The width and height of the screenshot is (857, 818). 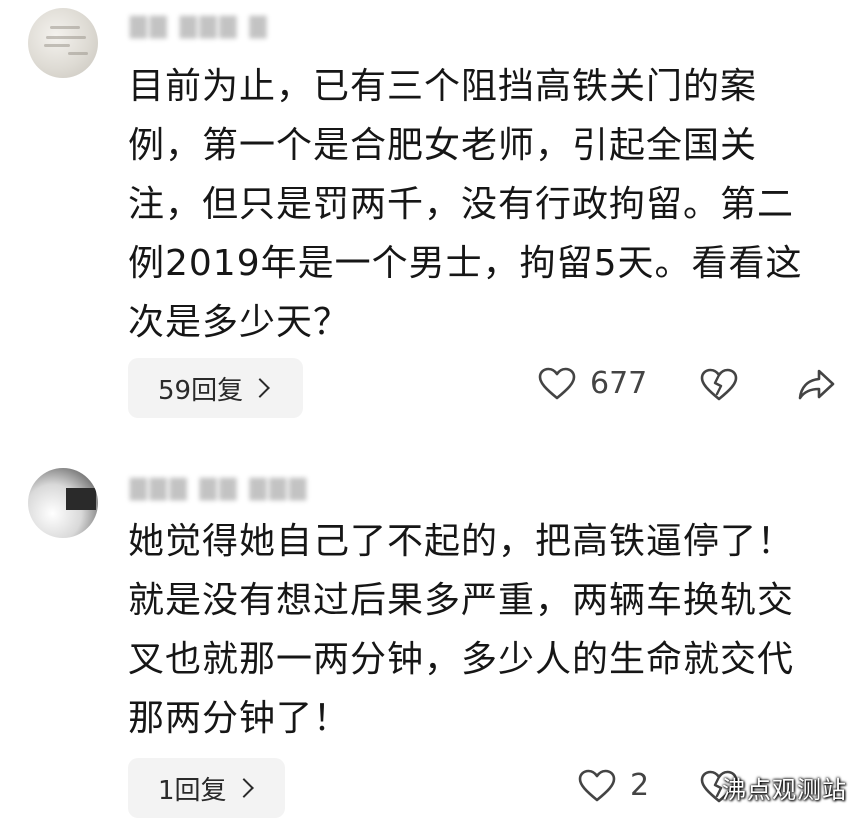 I want to click on username-blurred: ▇▇ ▇▇▇ ▇, so click(x=200, y=27).